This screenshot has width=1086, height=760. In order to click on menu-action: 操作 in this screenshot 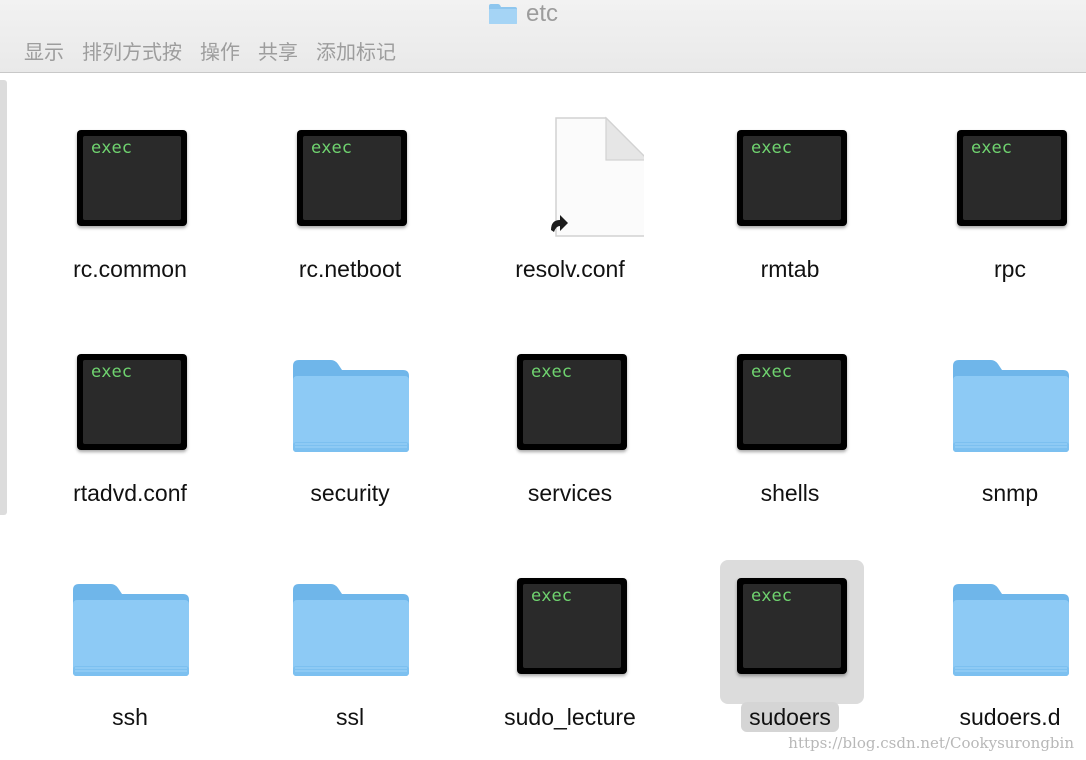, I will do `click(220, 50)`.